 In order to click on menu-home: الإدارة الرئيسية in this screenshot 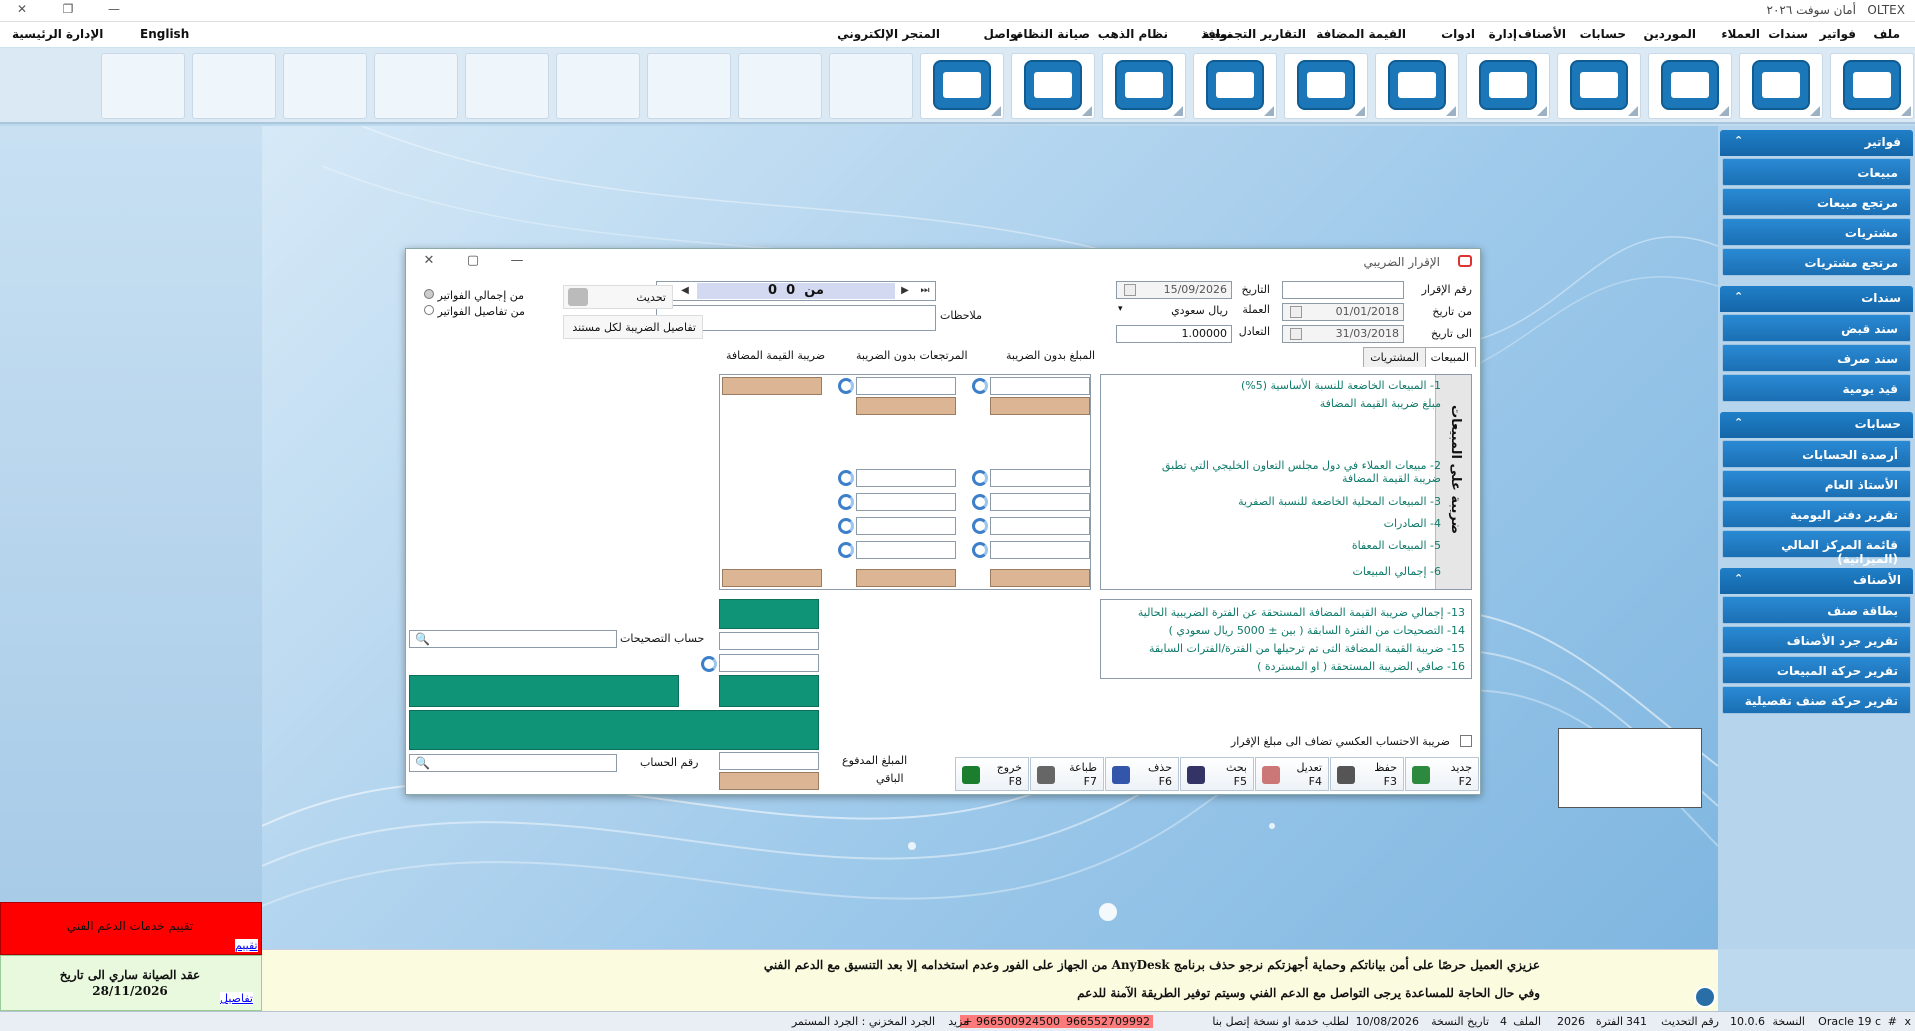, I will do `click(57, 34)`.